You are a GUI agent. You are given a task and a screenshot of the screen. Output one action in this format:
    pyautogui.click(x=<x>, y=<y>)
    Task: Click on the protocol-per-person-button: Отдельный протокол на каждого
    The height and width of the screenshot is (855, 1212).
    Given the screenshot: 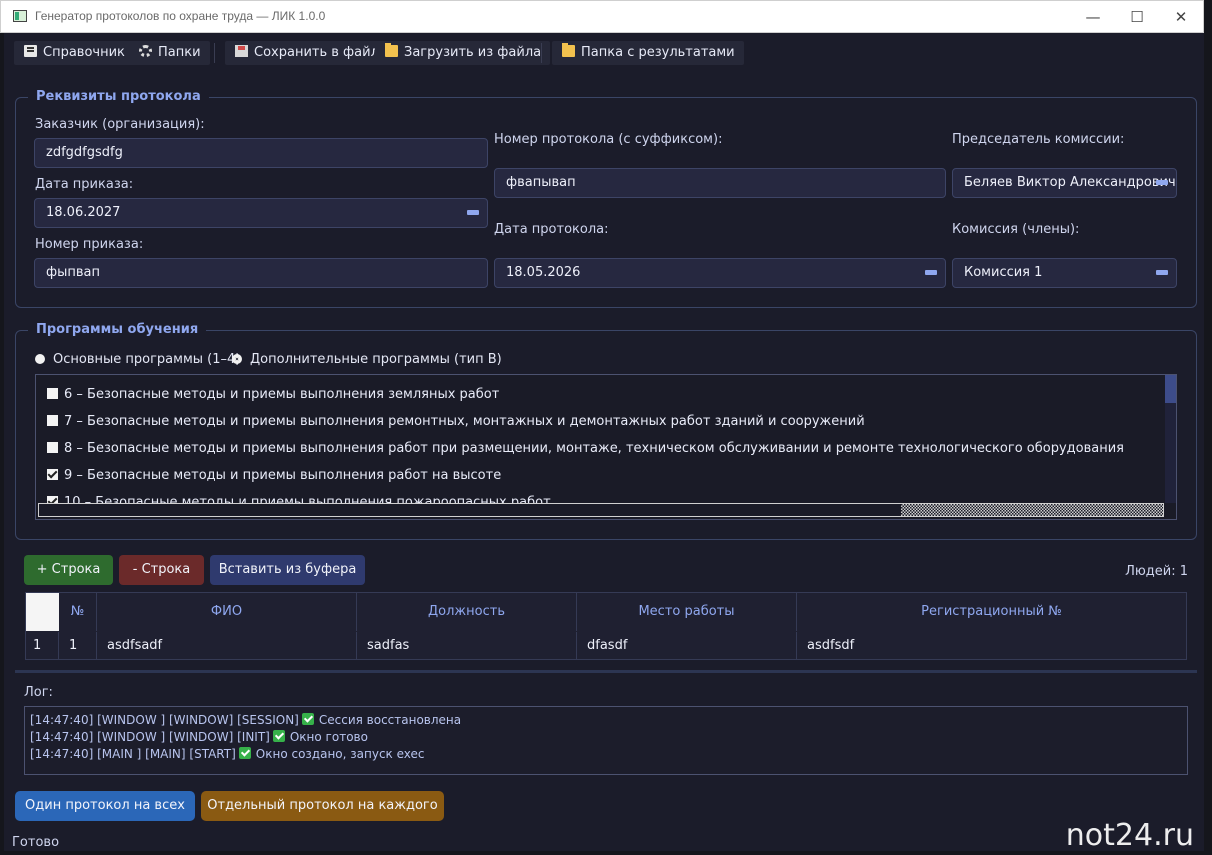 What is the action you would take?
    pyautogui.click(x=322, y=806)
    